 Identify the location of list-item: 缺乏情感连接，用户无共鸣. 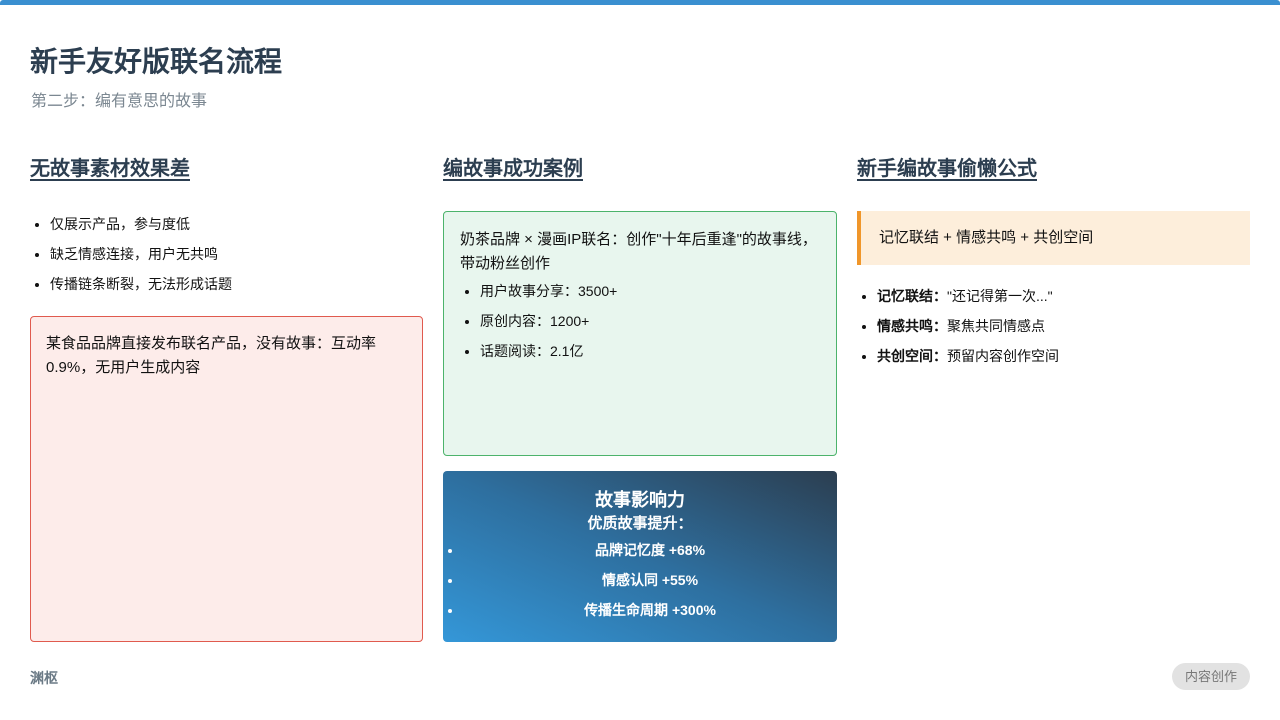
(236, 254).